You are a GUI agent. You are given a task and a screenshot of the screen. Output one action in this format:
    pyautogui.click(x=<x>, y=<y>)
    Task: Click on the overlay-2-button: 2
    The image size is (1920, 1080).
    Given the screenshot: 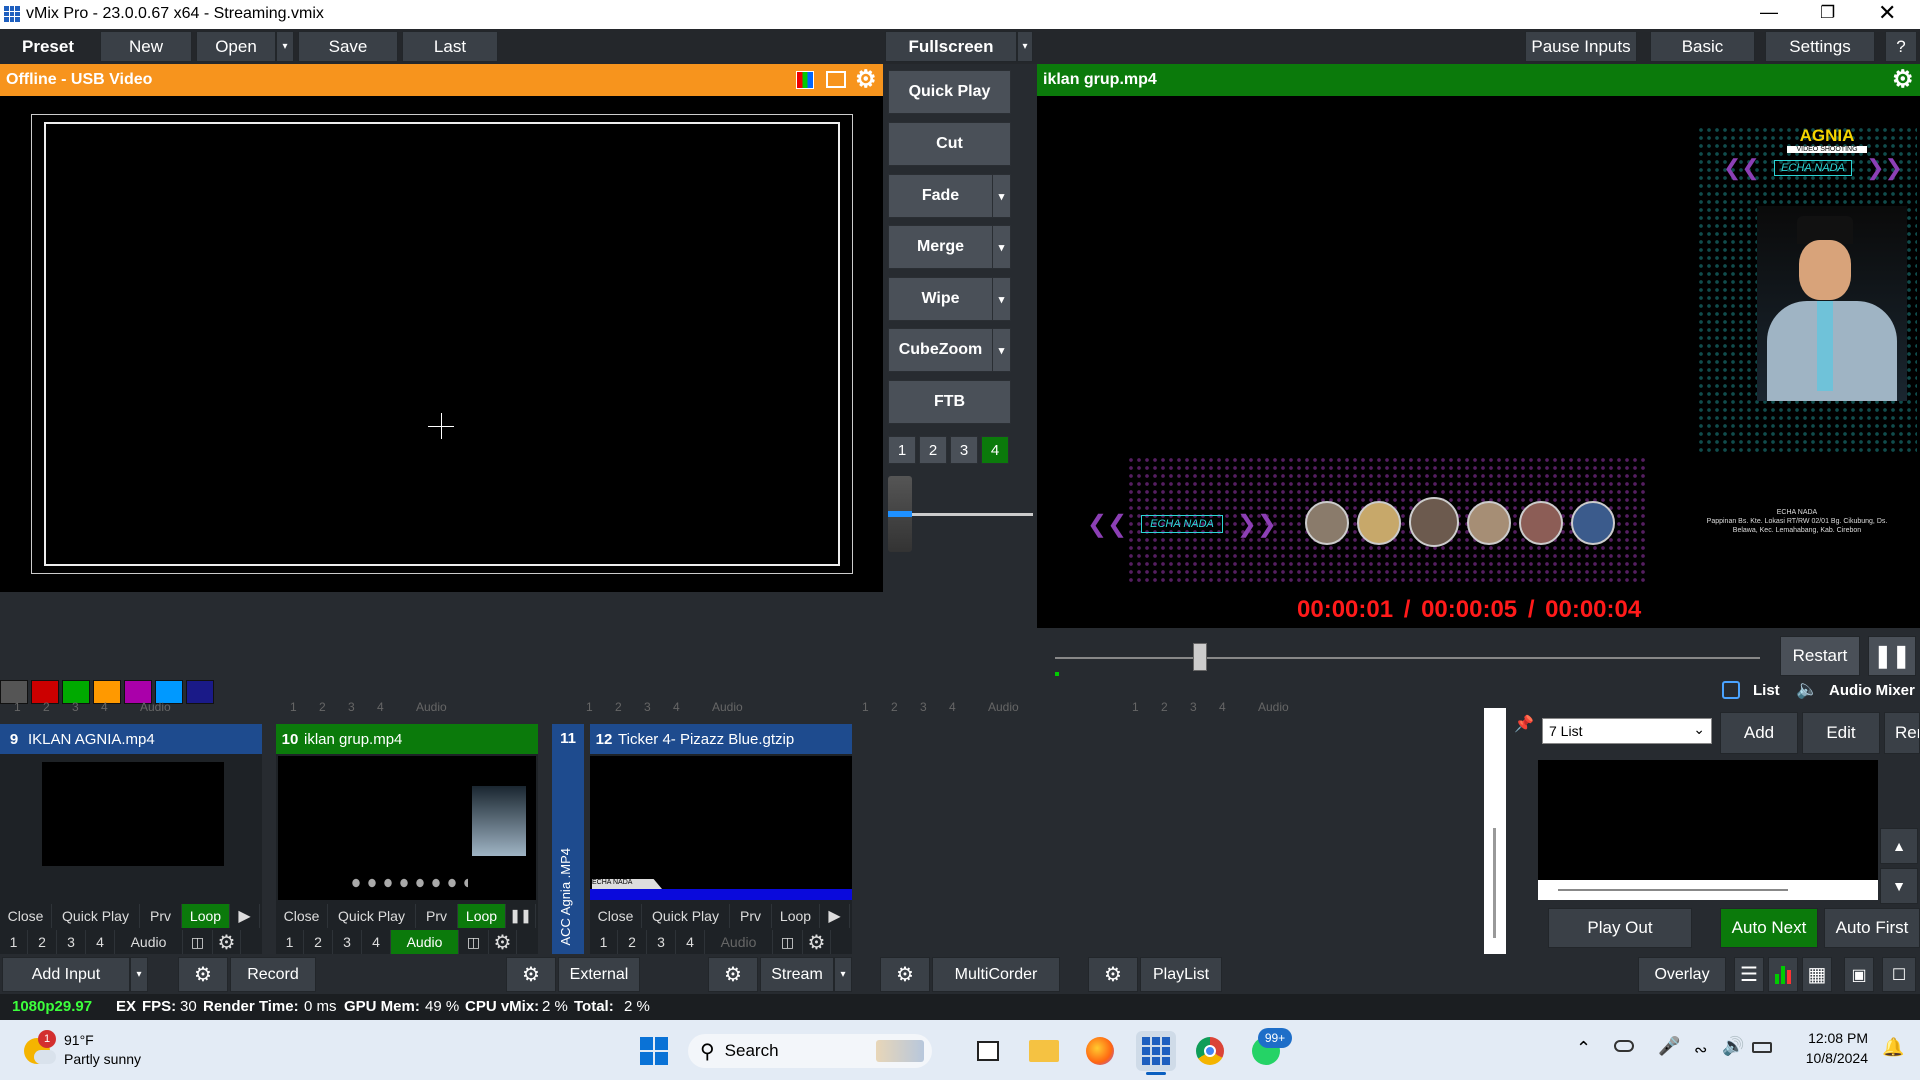 What is the action you would take?
    pyautogui.click(x=42, y=942)
    